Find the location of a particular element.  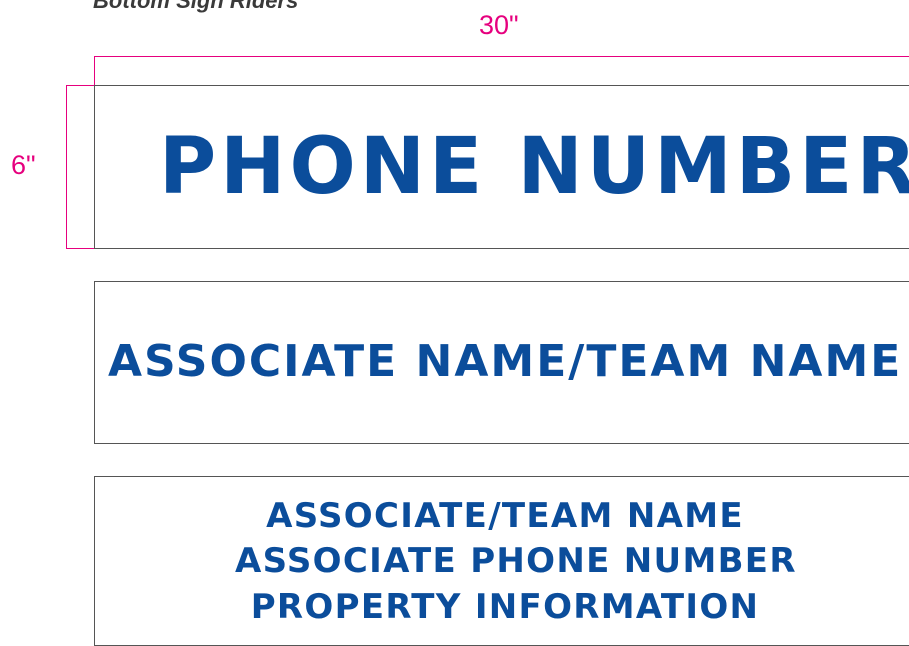

height-dimension-line is located at coordinates (66, 167).